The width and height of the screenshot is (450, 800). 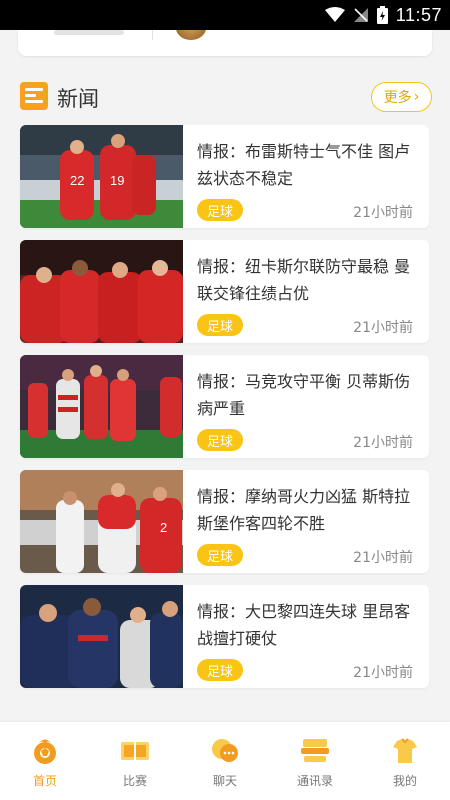 What do you see at coordinates (163, 527) in the screenshot?
I see `svg-text: 2` at bounding box center [163, 527].